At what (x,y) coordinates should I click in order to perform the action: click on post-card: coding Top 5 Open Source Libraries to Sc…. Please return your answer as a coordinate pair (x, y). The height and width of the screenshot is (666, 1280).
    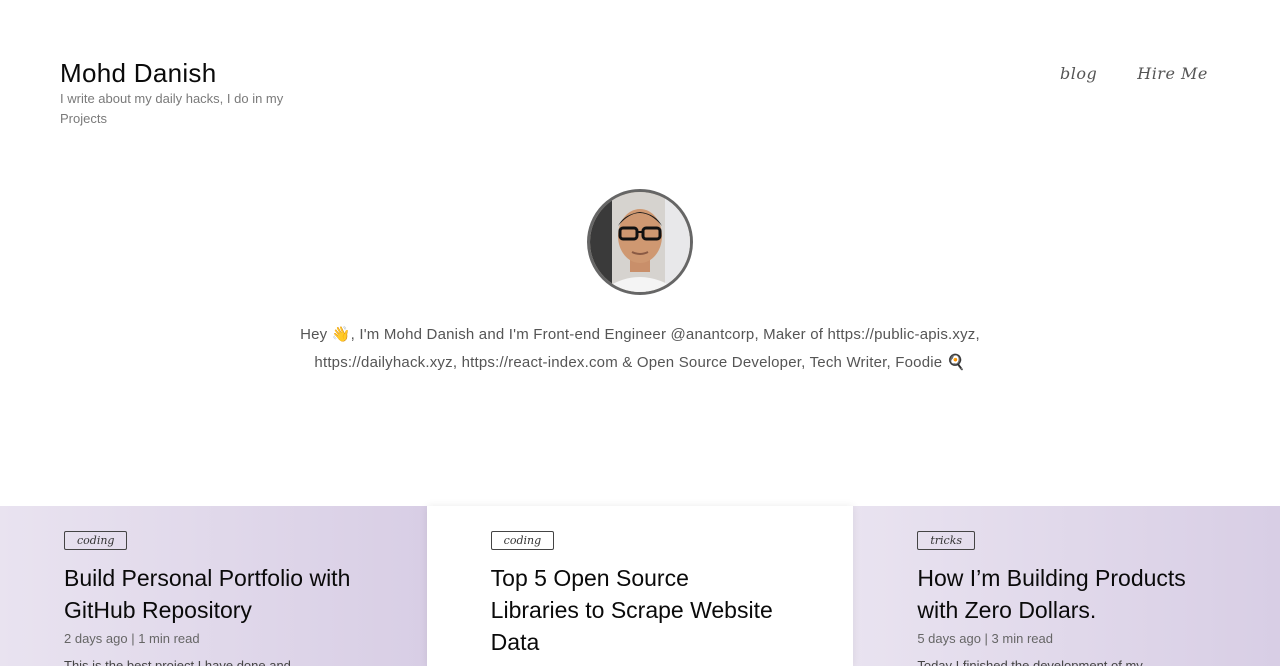
    Looking at the image, I should click on (640, 586).